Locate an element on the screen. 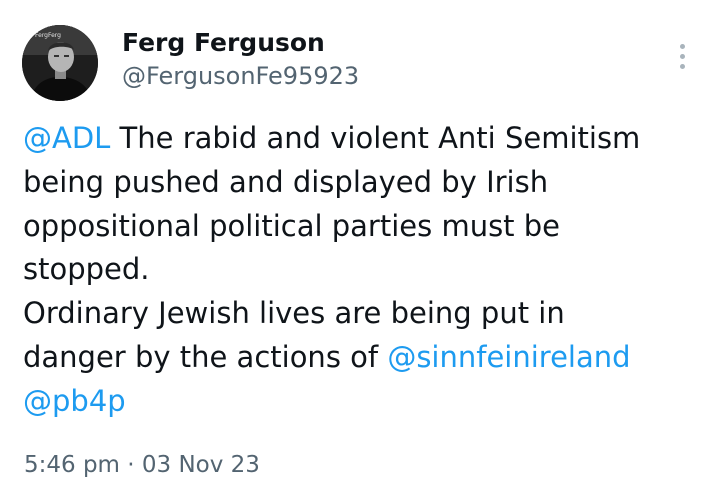 The height and width of the screenshot is (499, 720). avatar-logo-text: FergFerg is located at coordinates (48, 35).